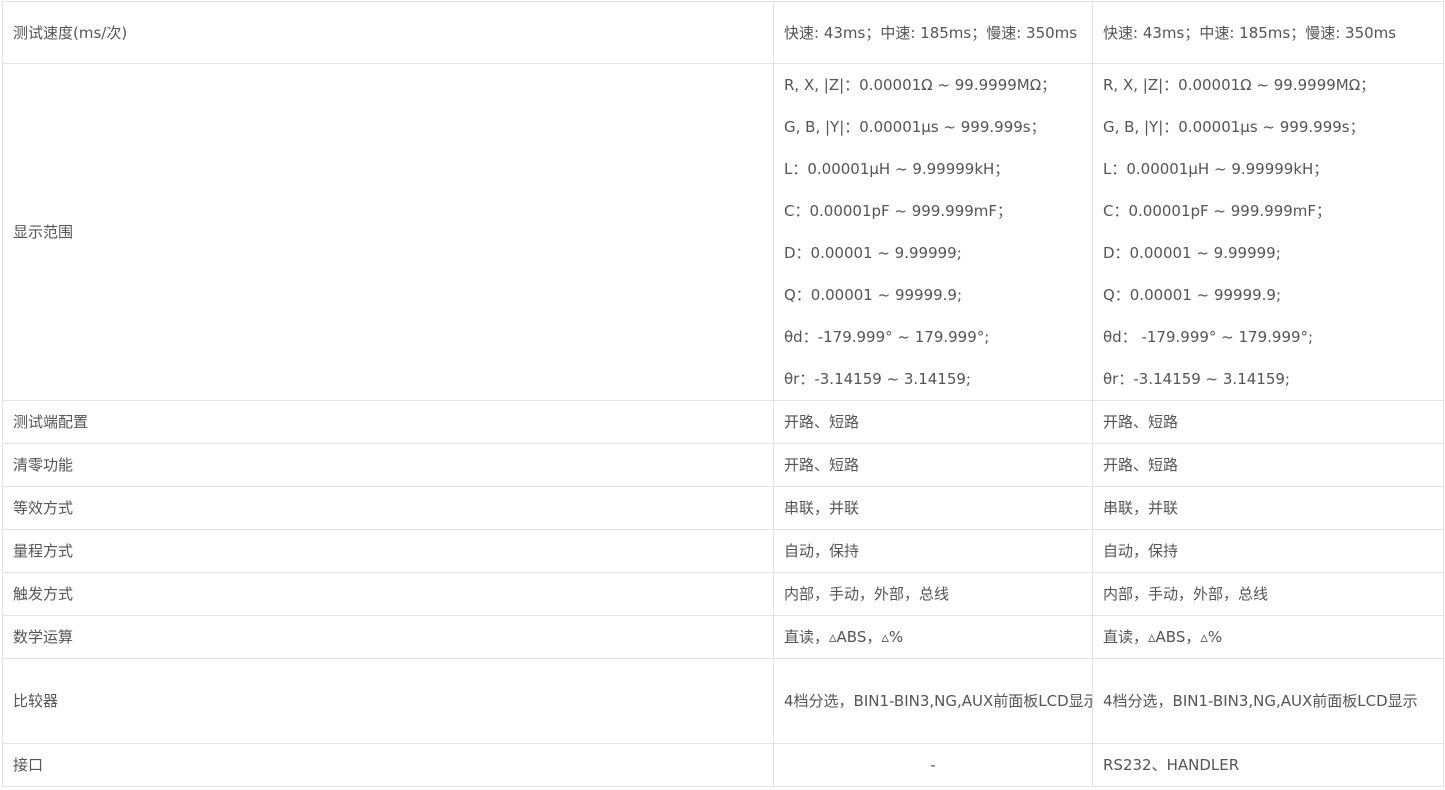  I want to click on table-row: 清零功能 开路、短路 开路、短路, so click(723, 465).